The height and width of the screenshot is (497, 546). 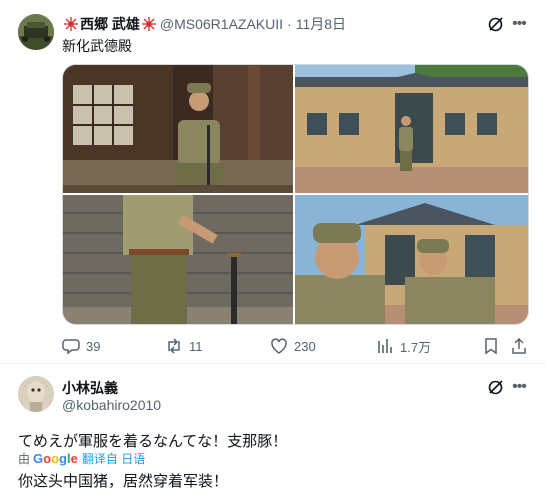 I want to click on reply-text: てめえが軍服を着るなんてな！支那豚！, so click(x=153, y=441).